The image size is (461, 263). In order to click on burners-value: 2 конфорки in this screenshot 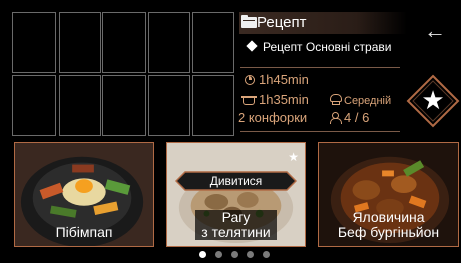, I will do `click(273, 117)`.